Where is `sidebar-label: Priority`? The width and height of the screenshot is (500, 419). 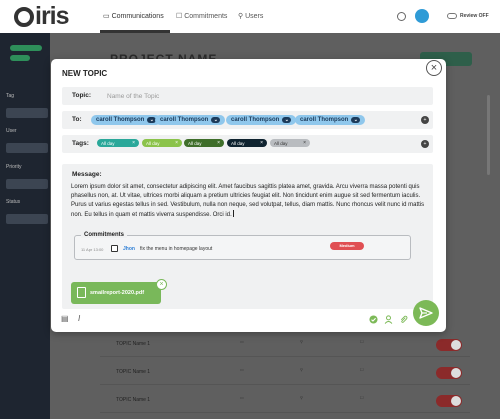
sidebar-label: Priority is located at coordinates (14, 167).